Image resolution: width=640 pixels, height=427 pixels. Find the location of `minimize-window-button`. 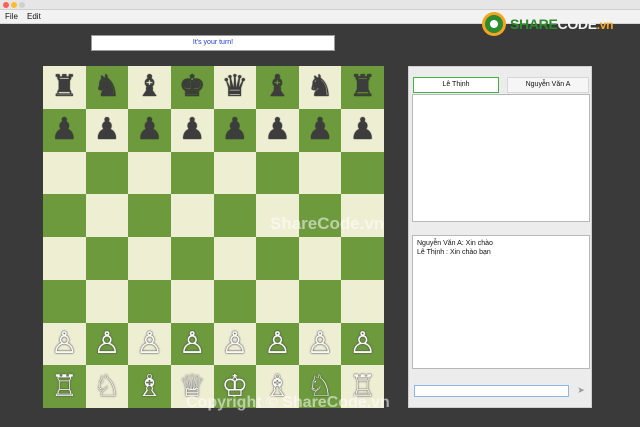

minimize-window-button is located at coordinates (14, 5).